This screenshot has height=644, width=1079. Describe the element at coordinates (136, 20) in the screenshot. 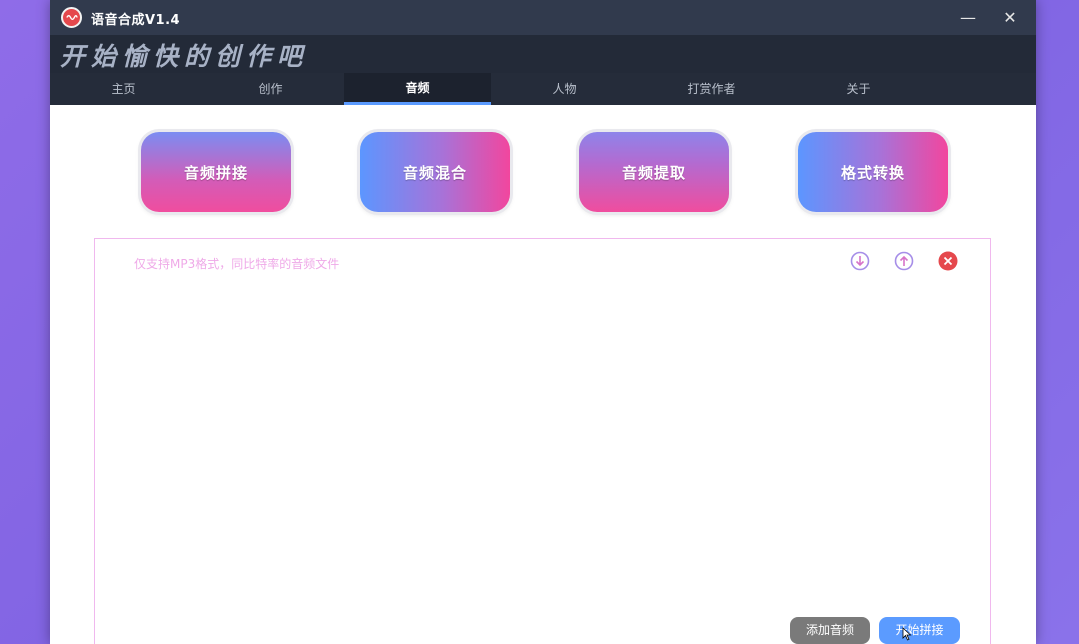

I see `window-title: 语音合成V1.4` at that location.